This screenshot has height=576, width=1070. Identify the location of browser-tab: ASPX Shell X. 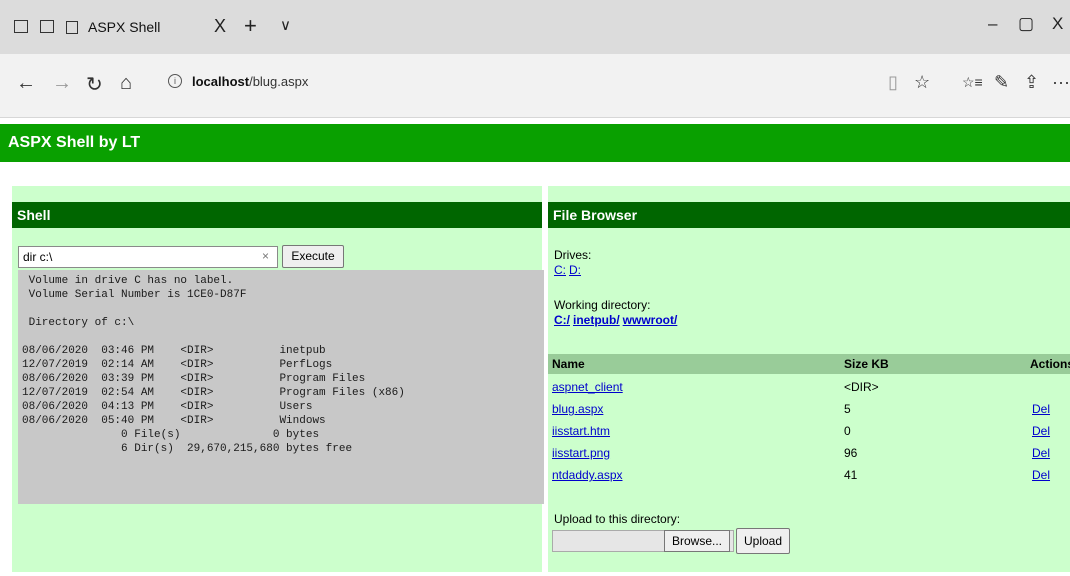
(150, 29).